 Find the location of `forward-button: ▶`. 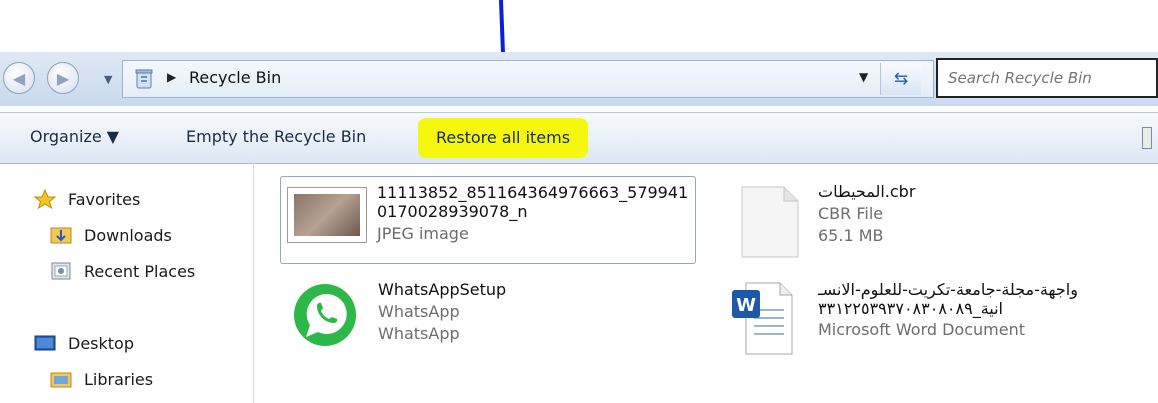

forward-button: ▶ is located at coordinates (63, 78).